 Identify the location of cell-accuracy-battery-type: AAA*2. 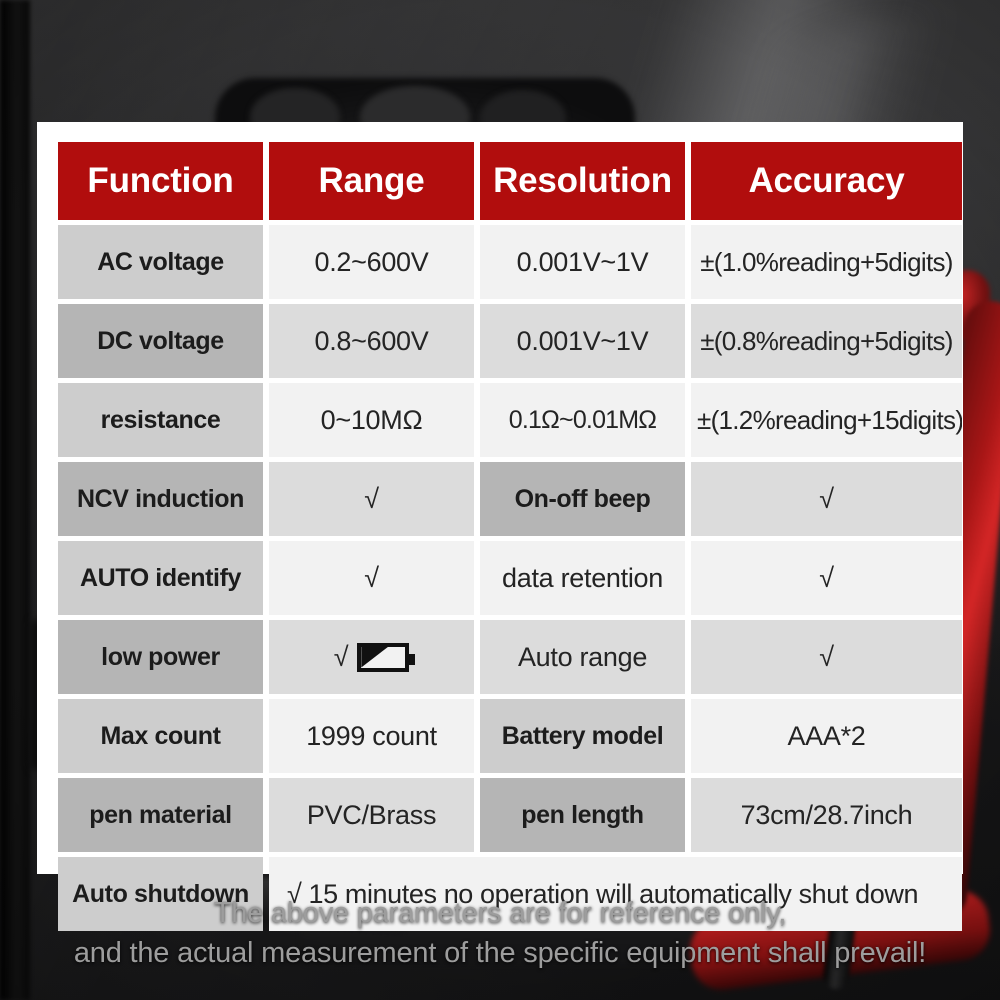
(826, 736).